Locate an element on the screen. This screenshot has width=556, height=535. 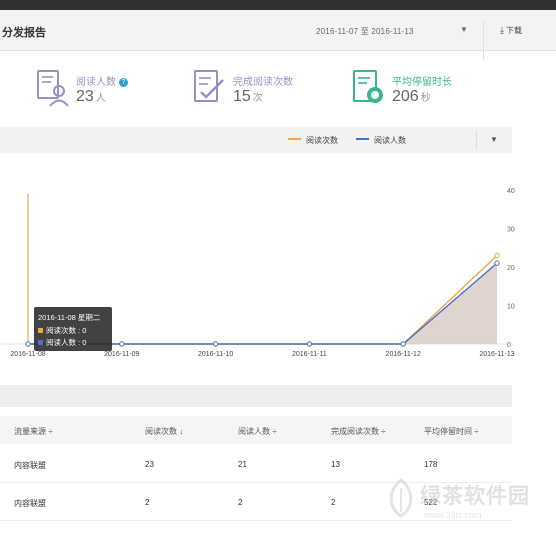
x-tick-label: 2016-11-11 is located at coordinates (309, 354).